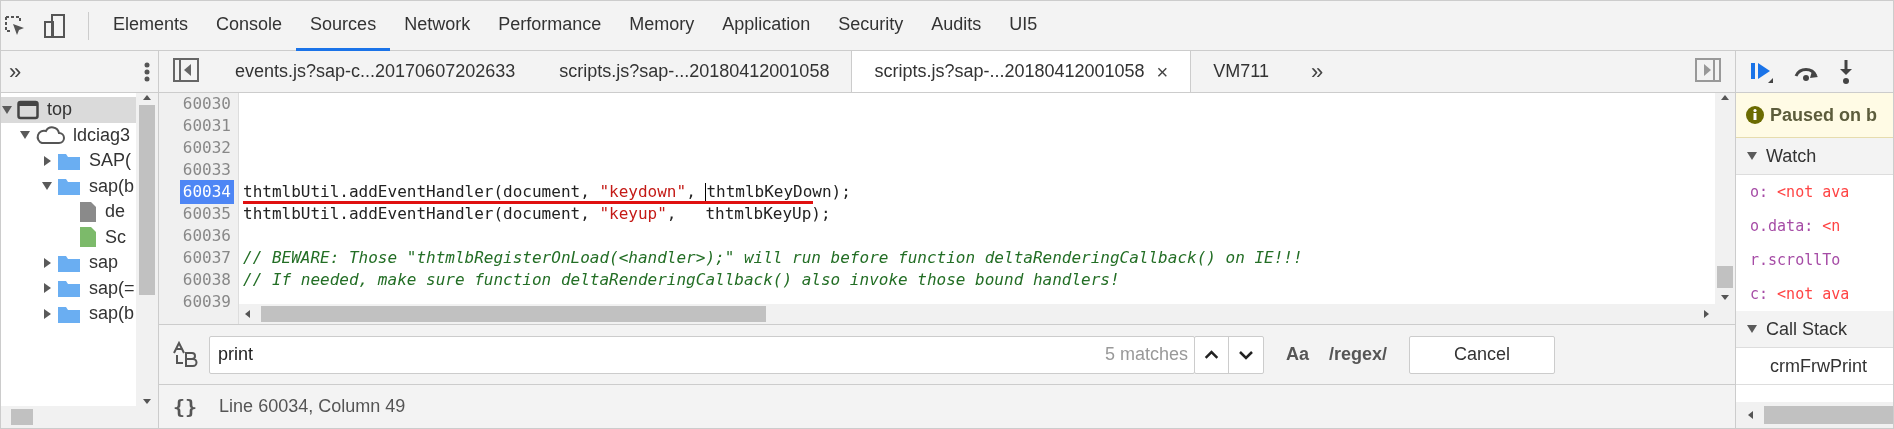  Describe the element at coordinates (109, 161) in the screenshot. I see `tree-item-label: SAP(` at that location.